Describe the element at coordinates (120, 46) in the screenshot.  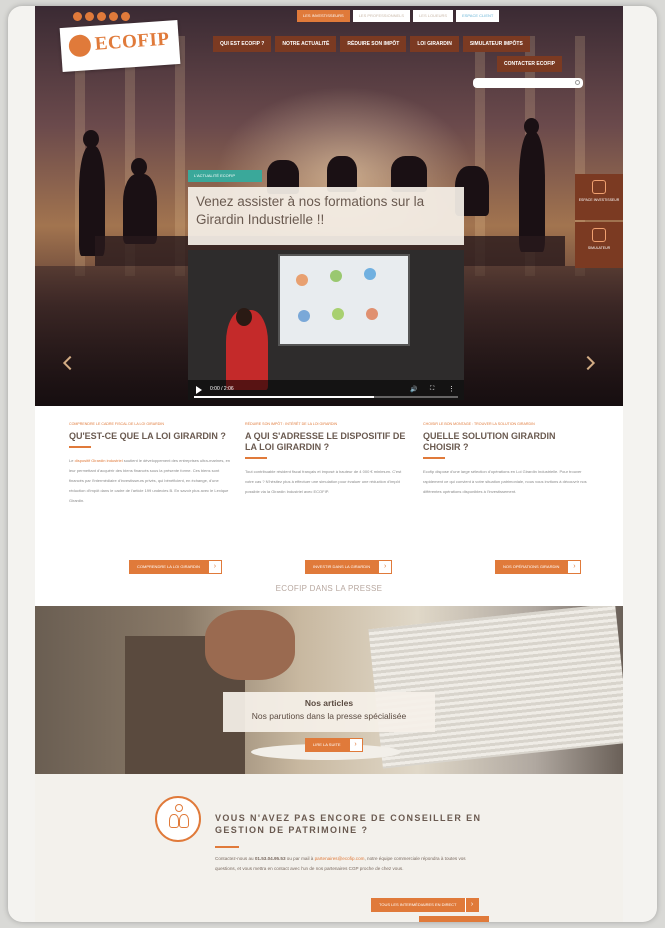
I see `logo: ECOFIP` at that location.